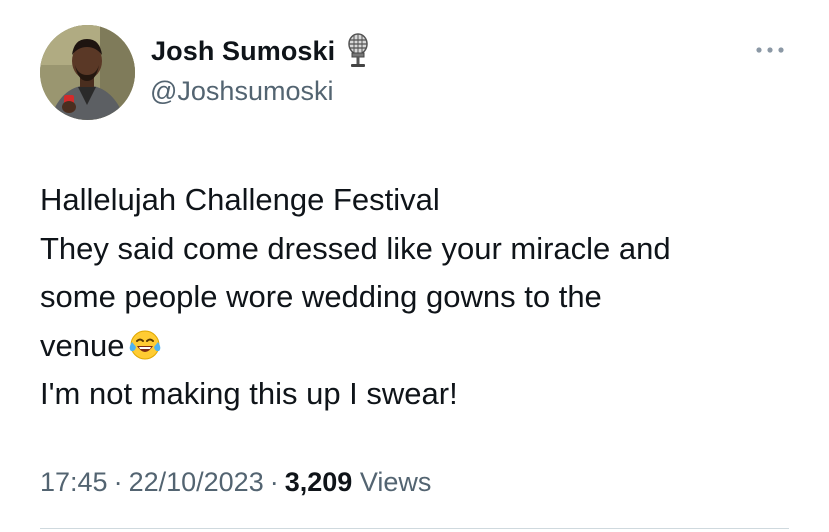 Image resolution: width=829 pixels, height=532 pixels. What do you see at coordinates (241, 91) in the screenshot?
I see `author-handle: @Joshsumoski` at bounding box center [241, 91].